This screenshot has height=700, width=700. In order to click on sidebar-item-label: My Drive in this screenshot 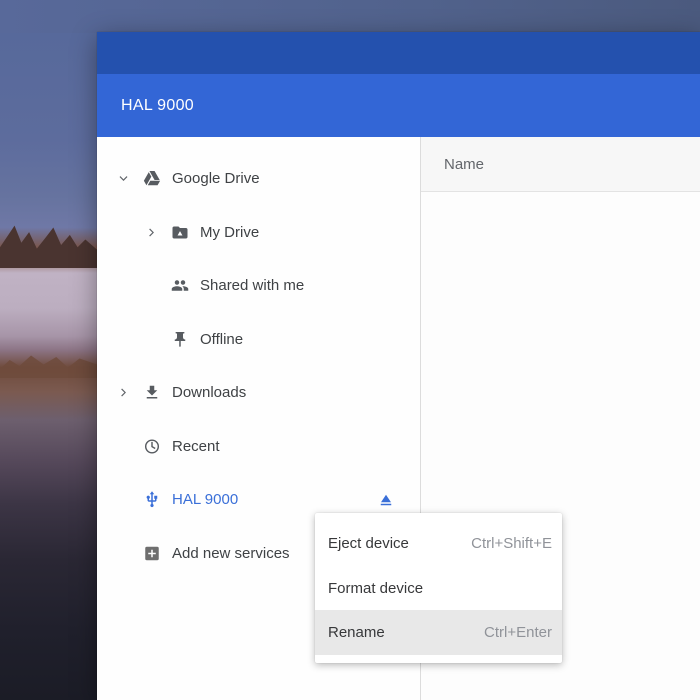, I will do `click(230, 232)`.